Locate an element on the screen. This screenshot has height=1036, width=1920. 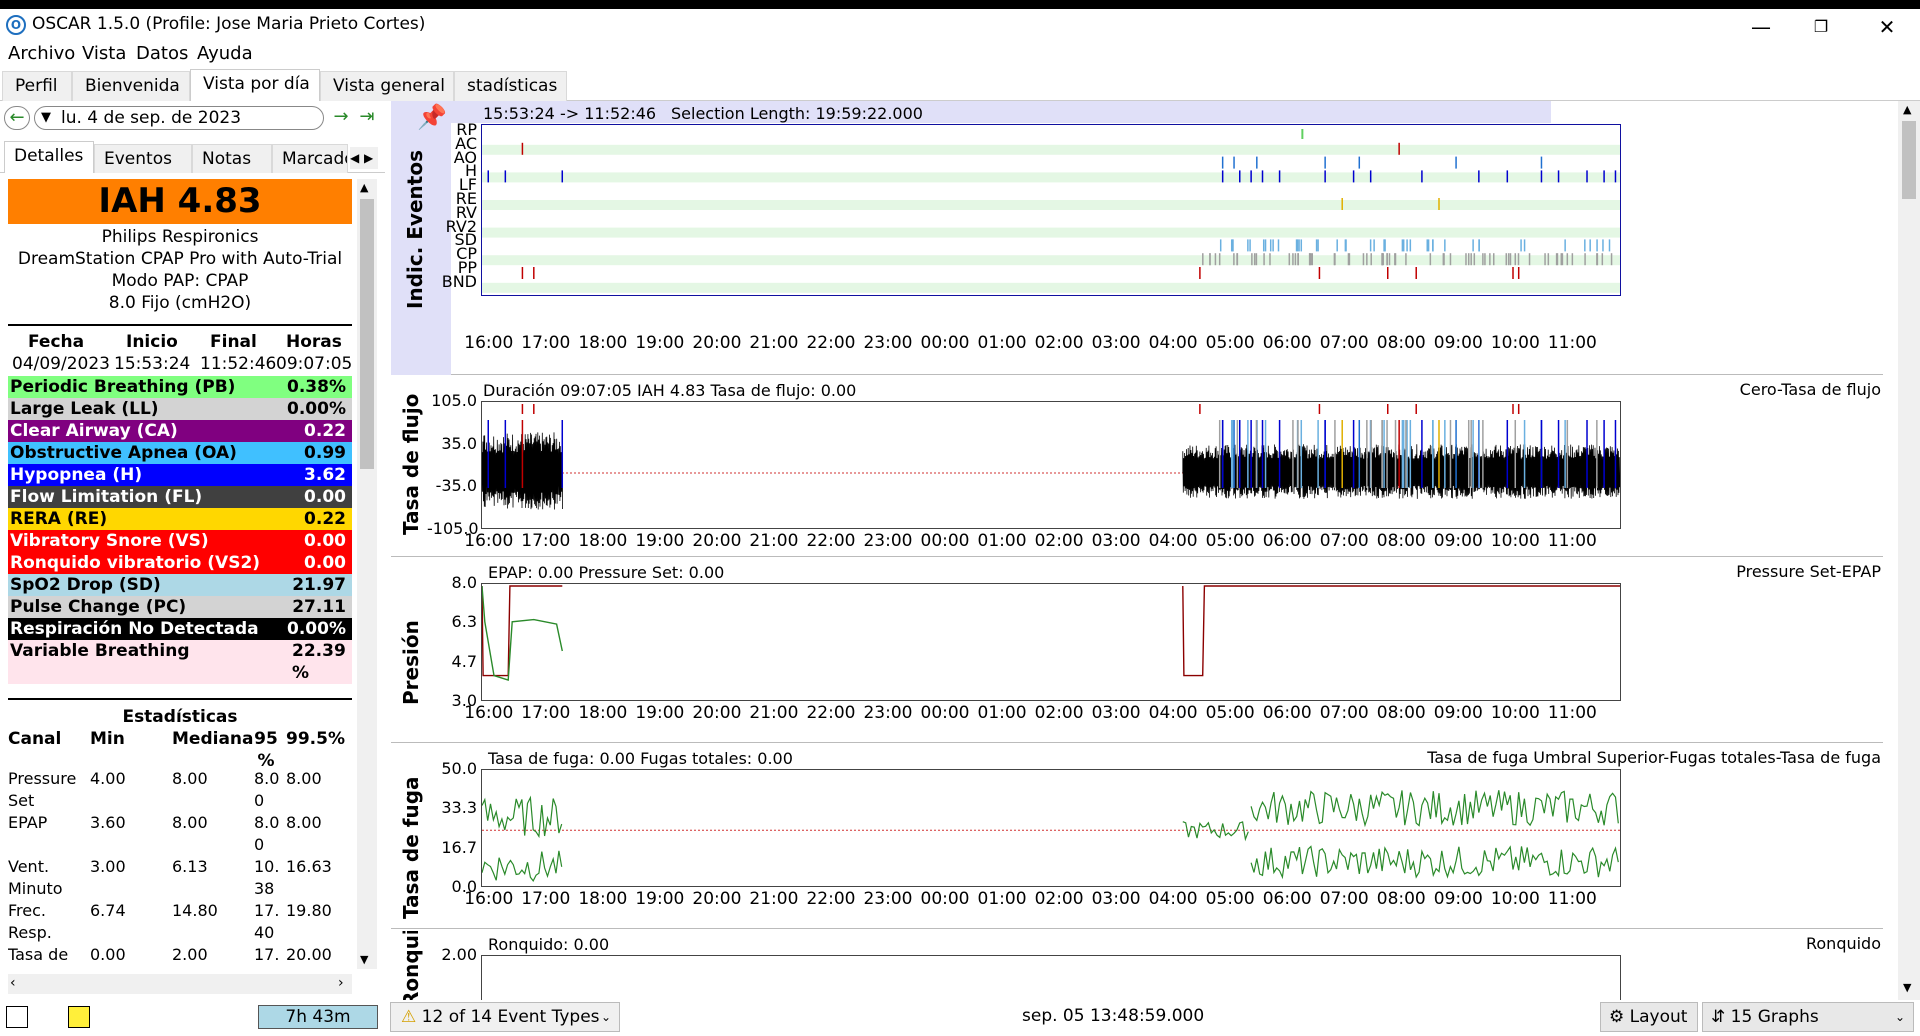
cursor-time: sep. 05 13:48:59.000 is located at coordinates (1113, 1016).